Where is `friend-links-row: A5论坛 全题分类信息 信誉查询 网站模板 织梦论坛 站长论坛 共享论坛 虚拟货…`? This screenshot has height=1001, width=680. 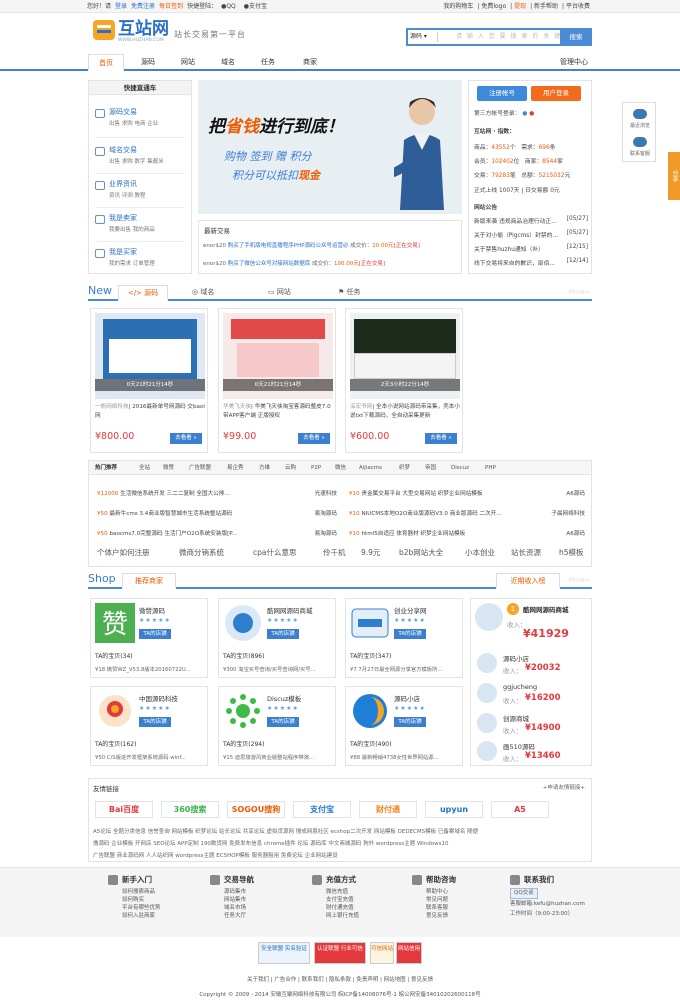 friend-links-row: A5论坛 全题分类信息 信誉查询 网站模板 织梦论坛 站长论坛 共享论坛 虚拟货… is located at coordinates (285, 831).